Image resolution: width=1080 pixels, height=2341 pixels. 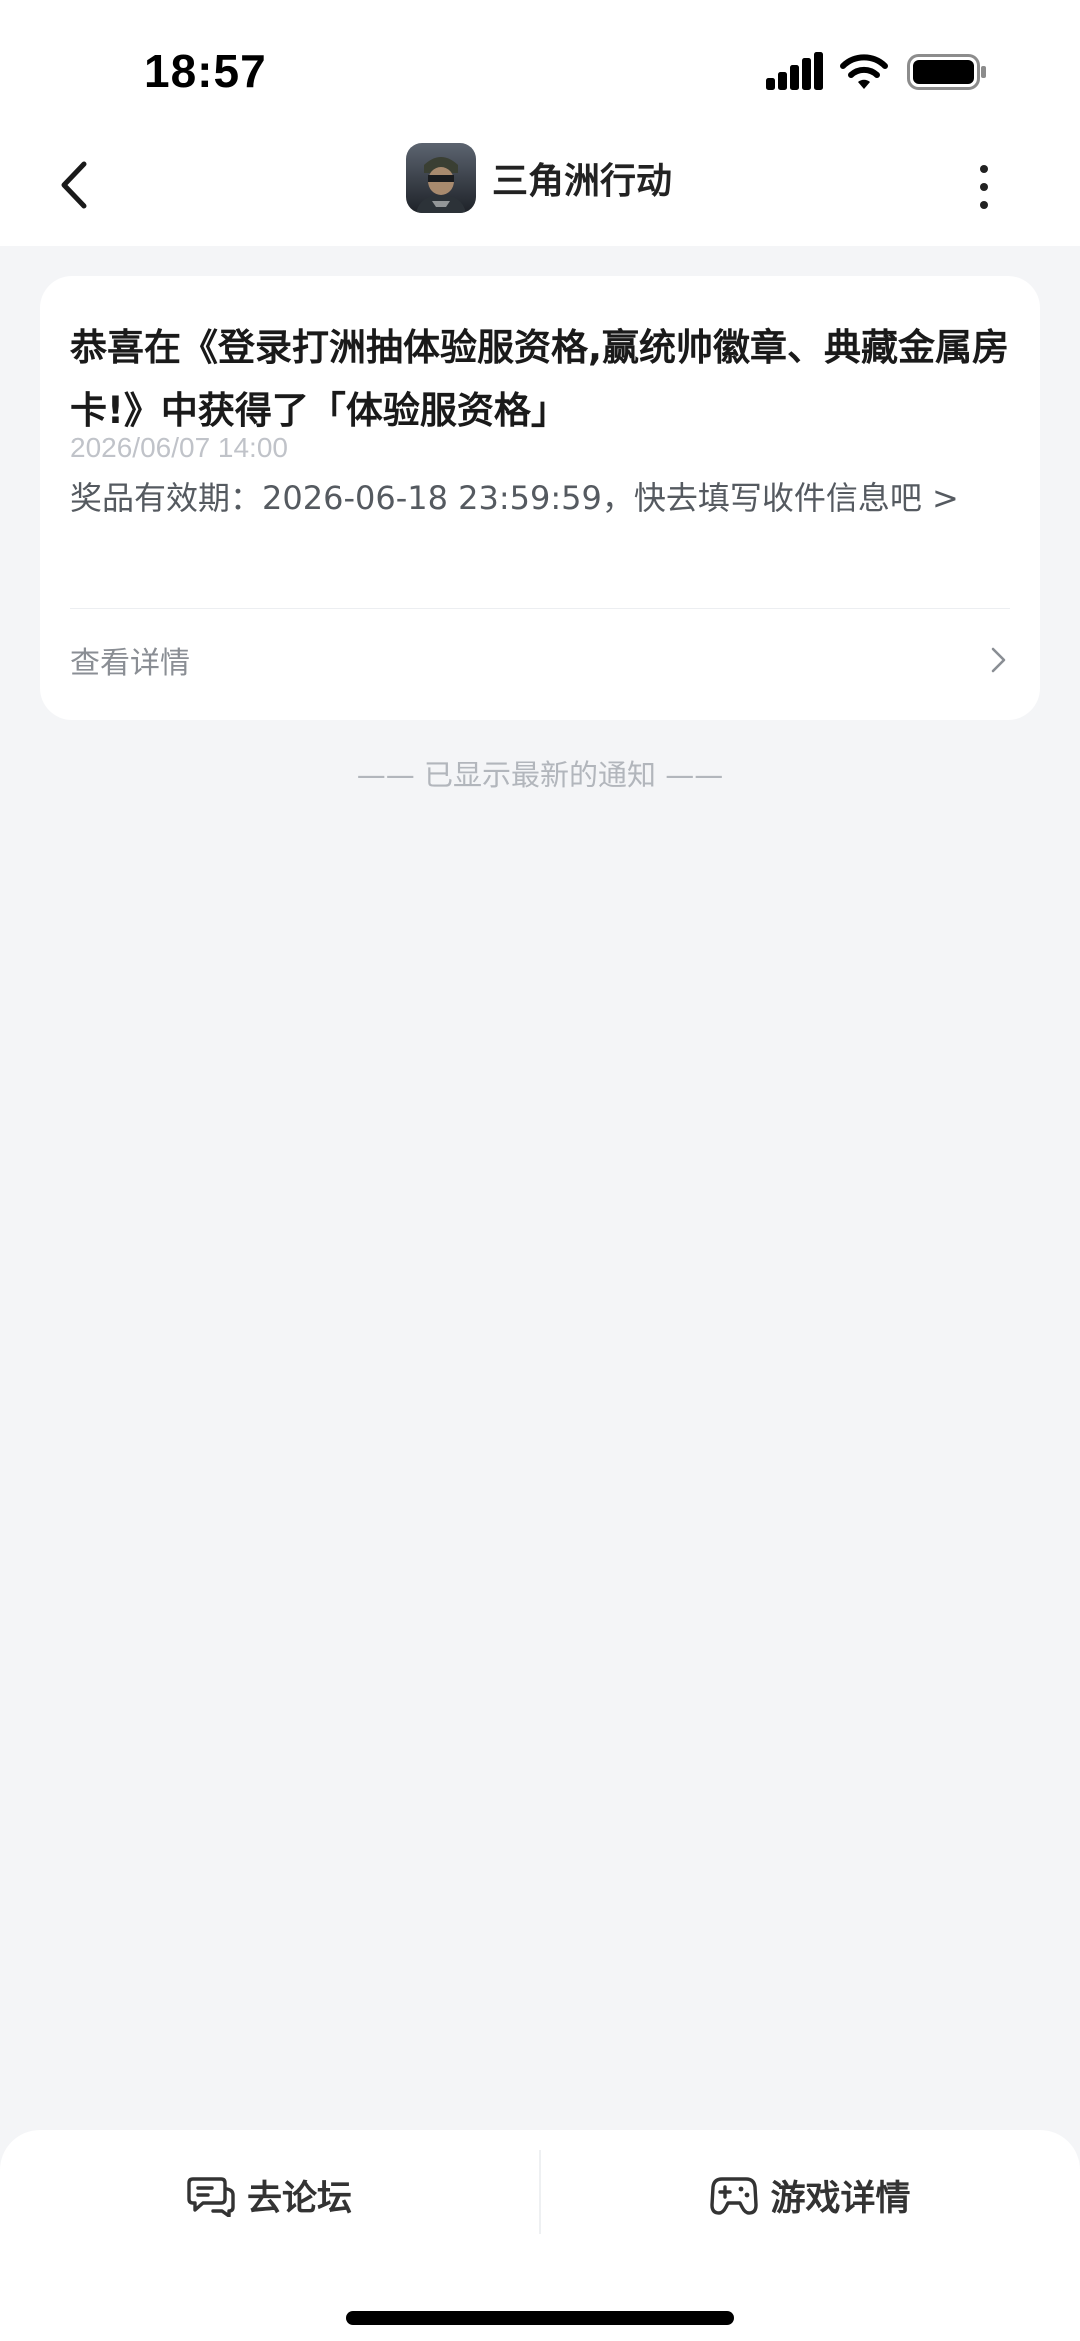 I want to click on game-details-label: 游戏详情, so click(x=840, y=2198).